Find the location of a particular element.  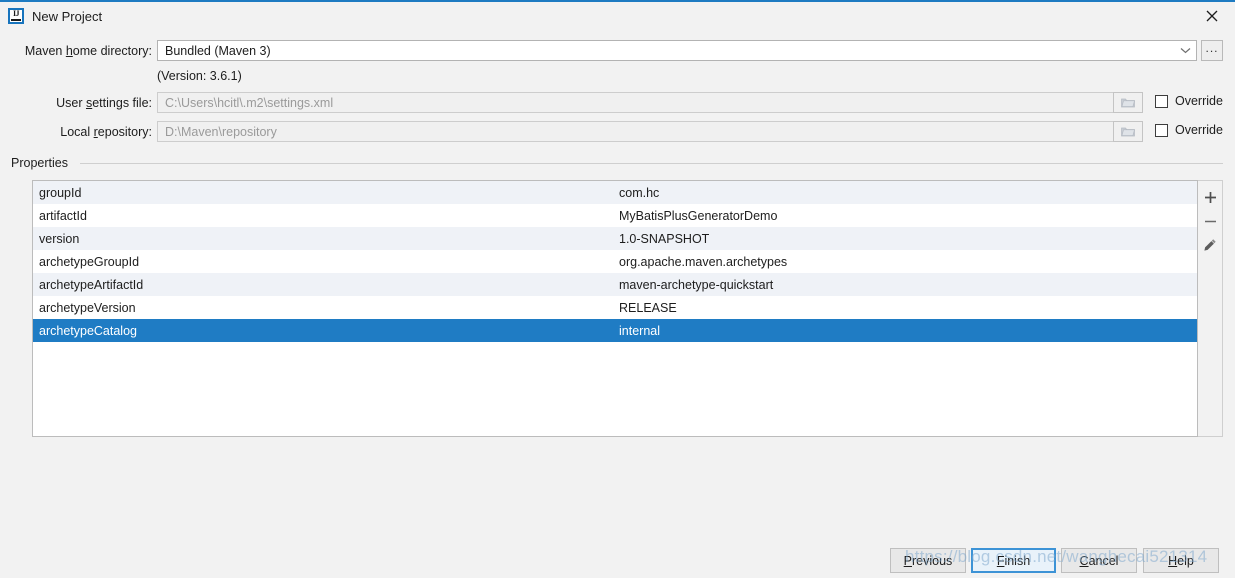

property-value: MyBatisPlusGeneratorDemo is located at coordinates (698, 215).